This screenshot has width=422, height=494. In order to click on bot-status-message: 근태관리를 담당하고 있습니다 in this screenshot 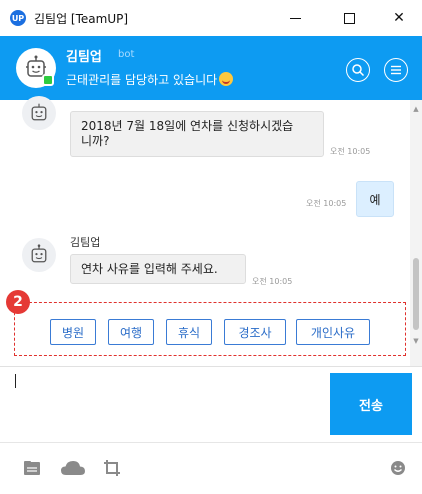, I will do `click(150, 79)`.